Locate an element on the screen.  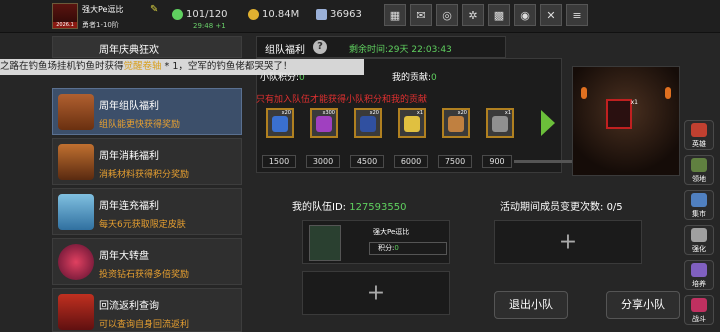
avatar-level-badge: 2026.1 is located at coordinates (65, 25).